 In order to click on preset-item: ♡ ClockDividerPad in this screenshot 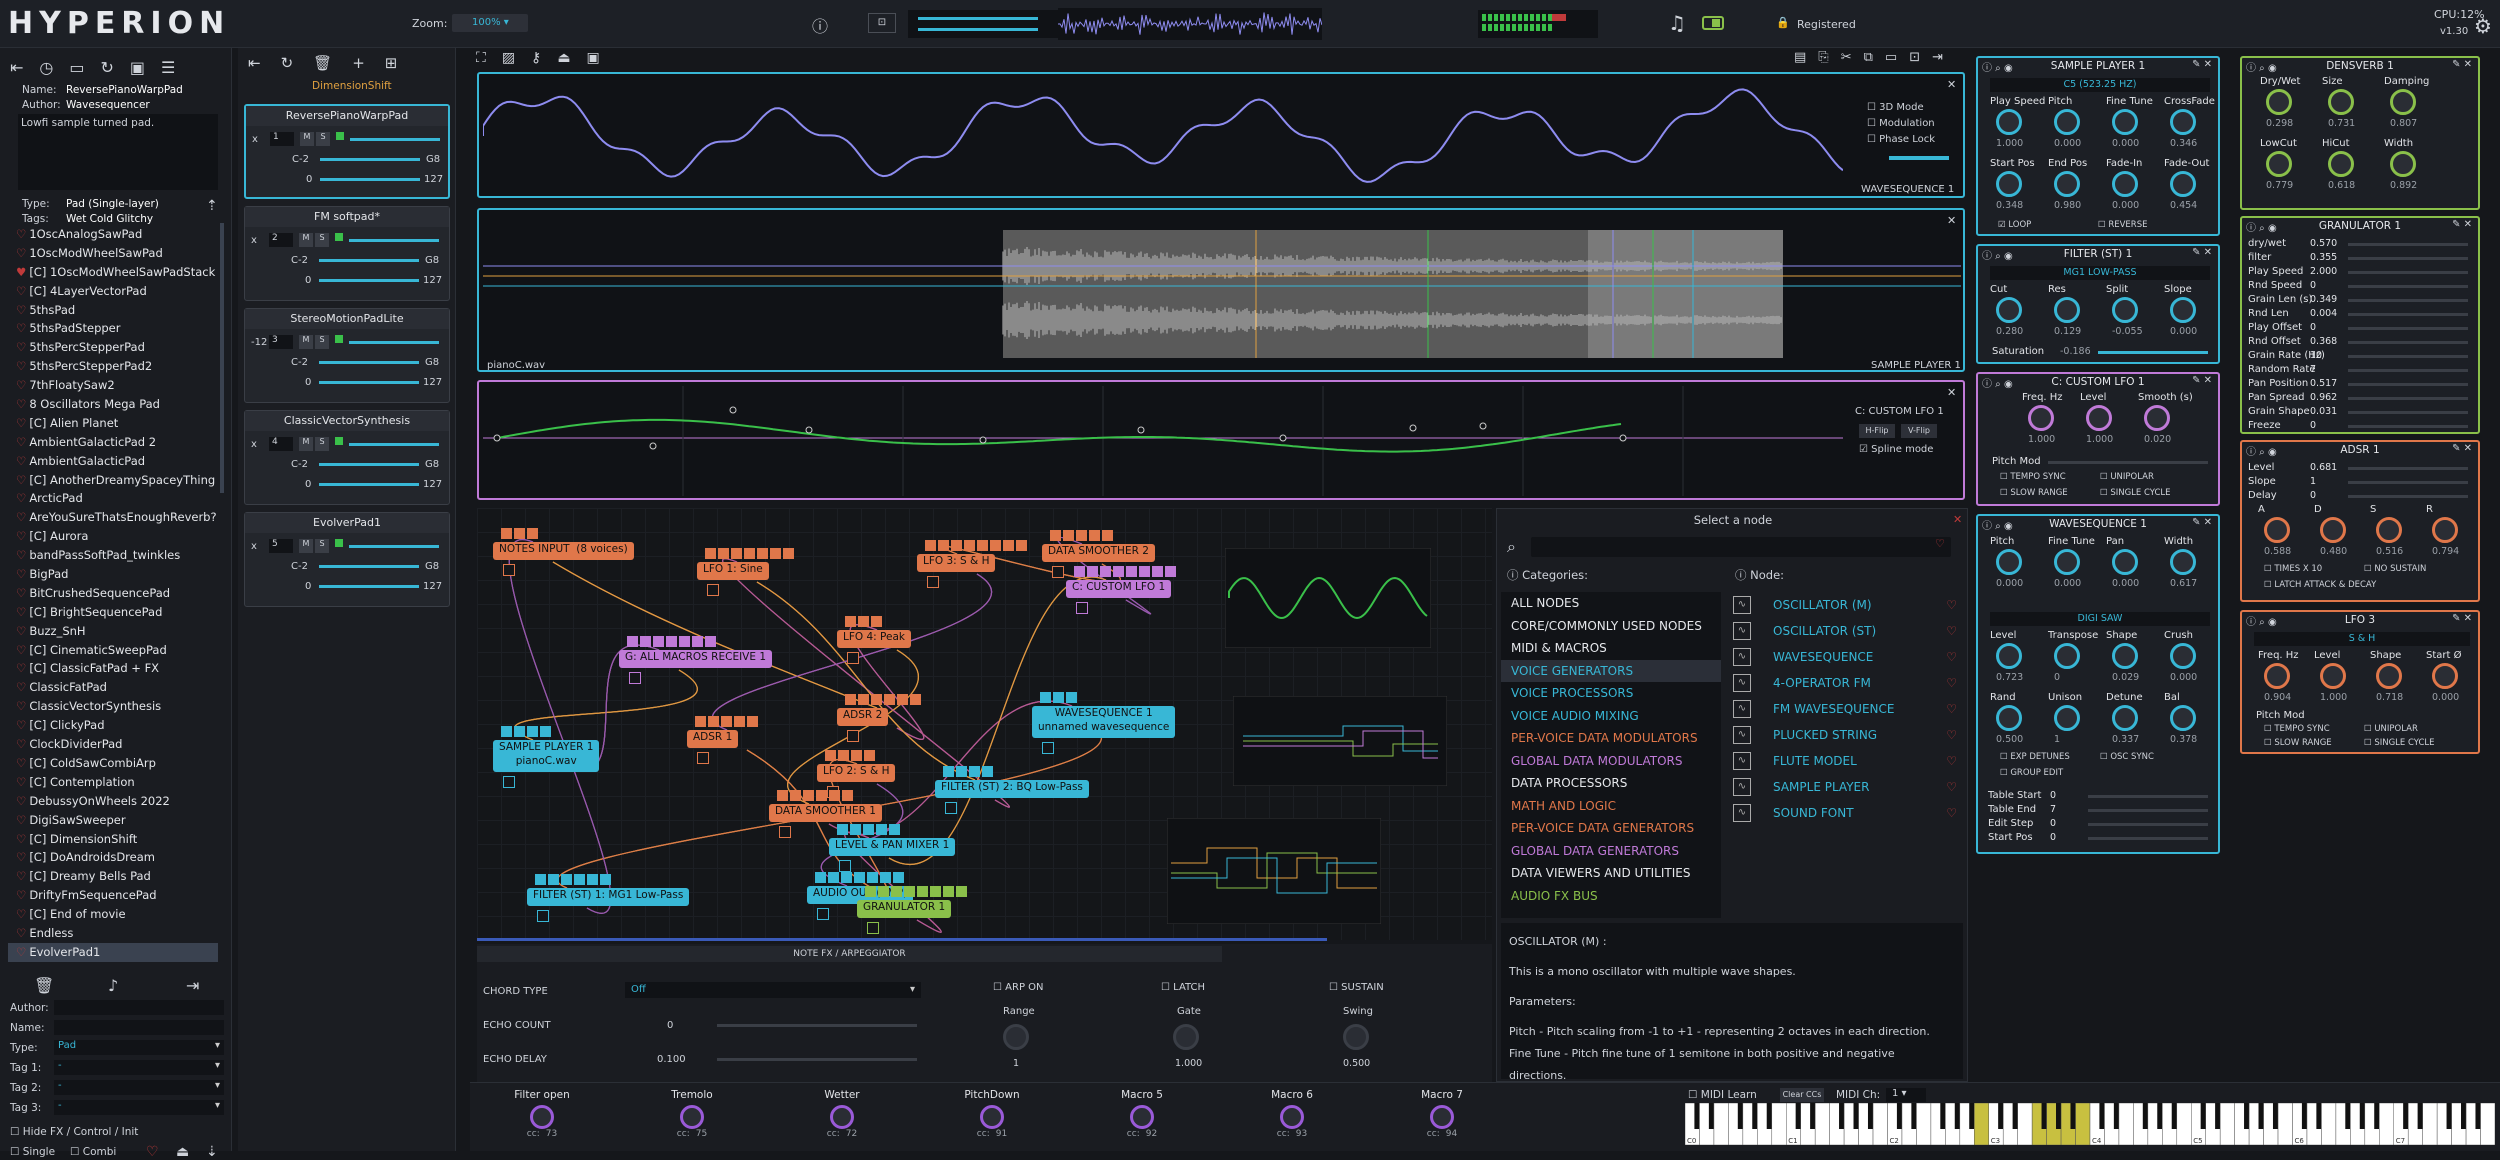, I will do `click(113, 744)`.